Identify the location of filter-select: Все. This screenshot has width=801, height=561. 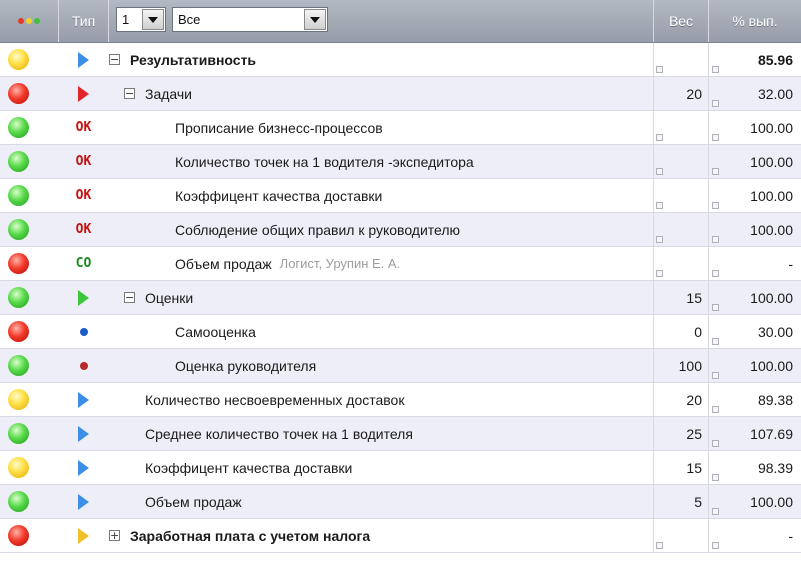
(250, 19).